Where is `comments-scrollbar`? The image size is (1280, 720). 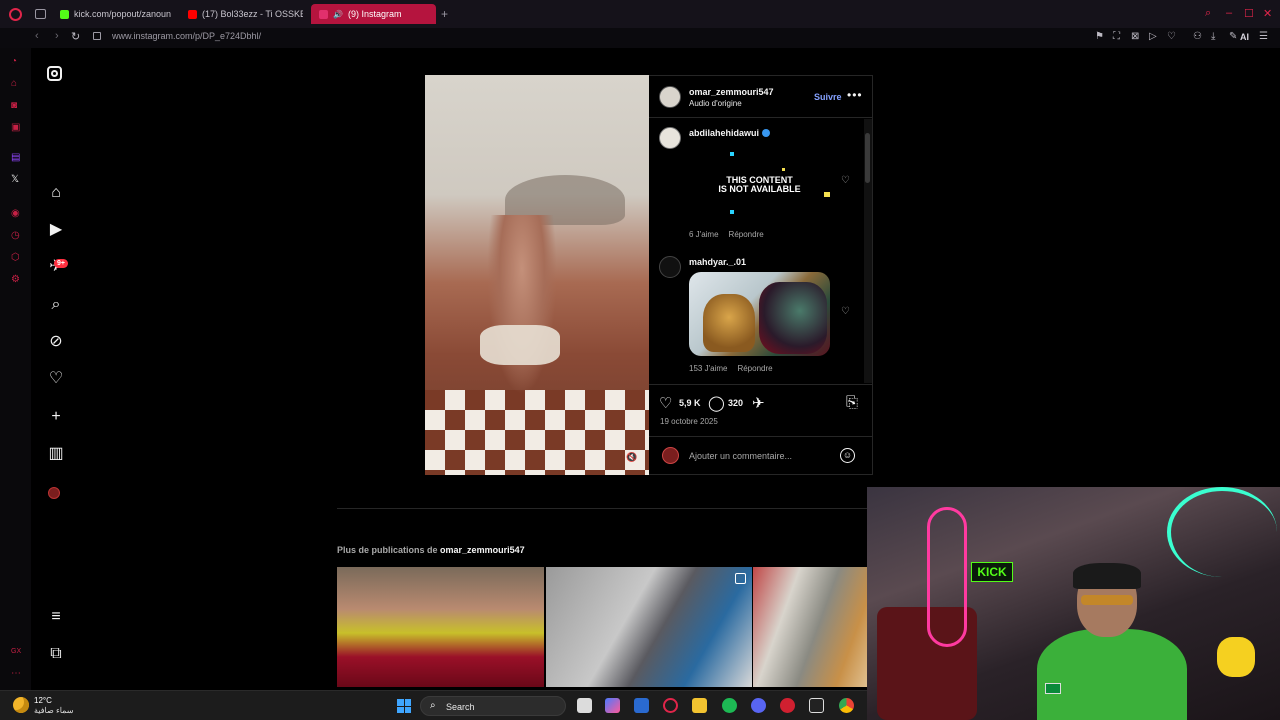
comments-scrollbar is located at coordinates (868, 251).